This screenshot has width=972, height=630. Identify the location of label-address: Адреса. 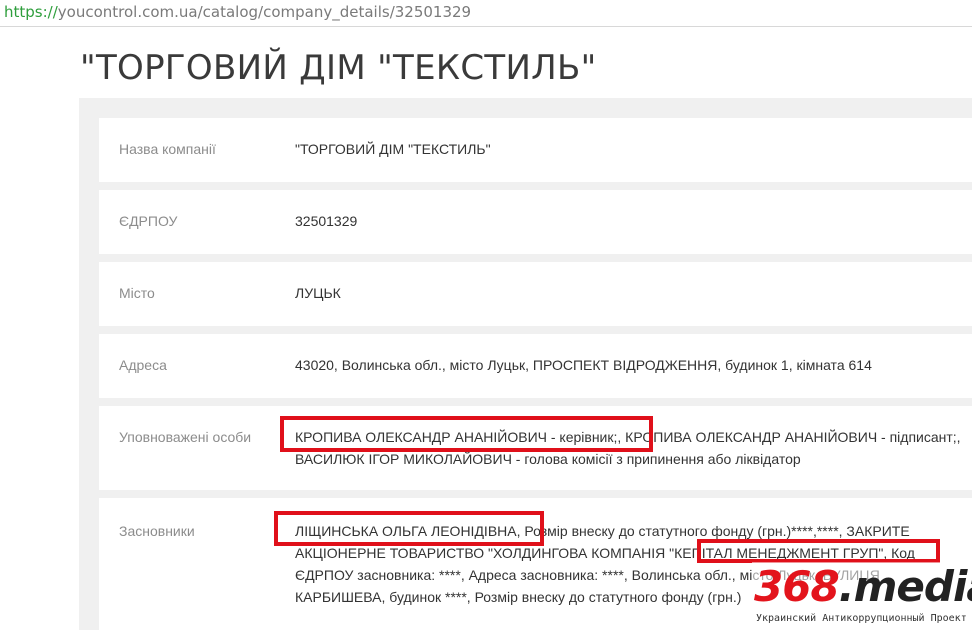
(143, 365).